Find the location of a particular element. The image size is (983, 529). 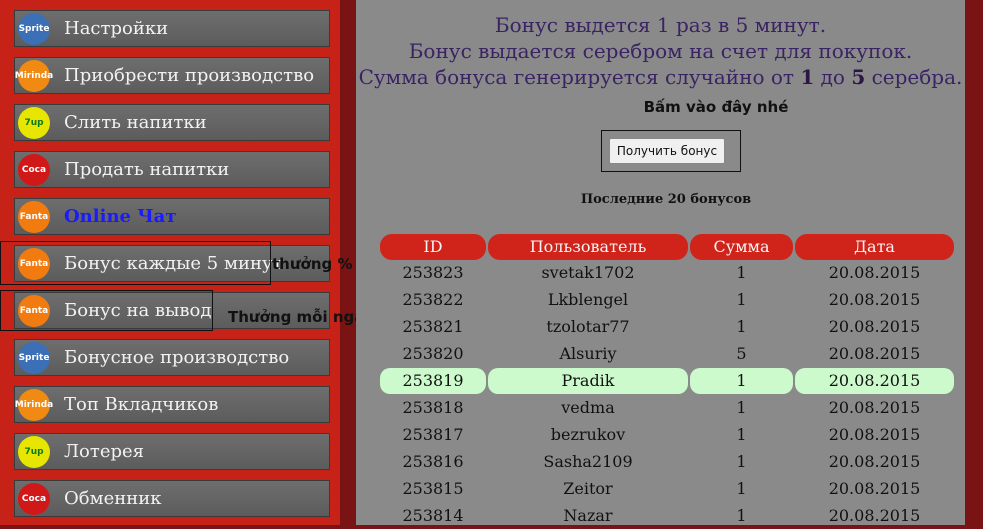

cell-user: Pradik is located at coordinates (588, 381).